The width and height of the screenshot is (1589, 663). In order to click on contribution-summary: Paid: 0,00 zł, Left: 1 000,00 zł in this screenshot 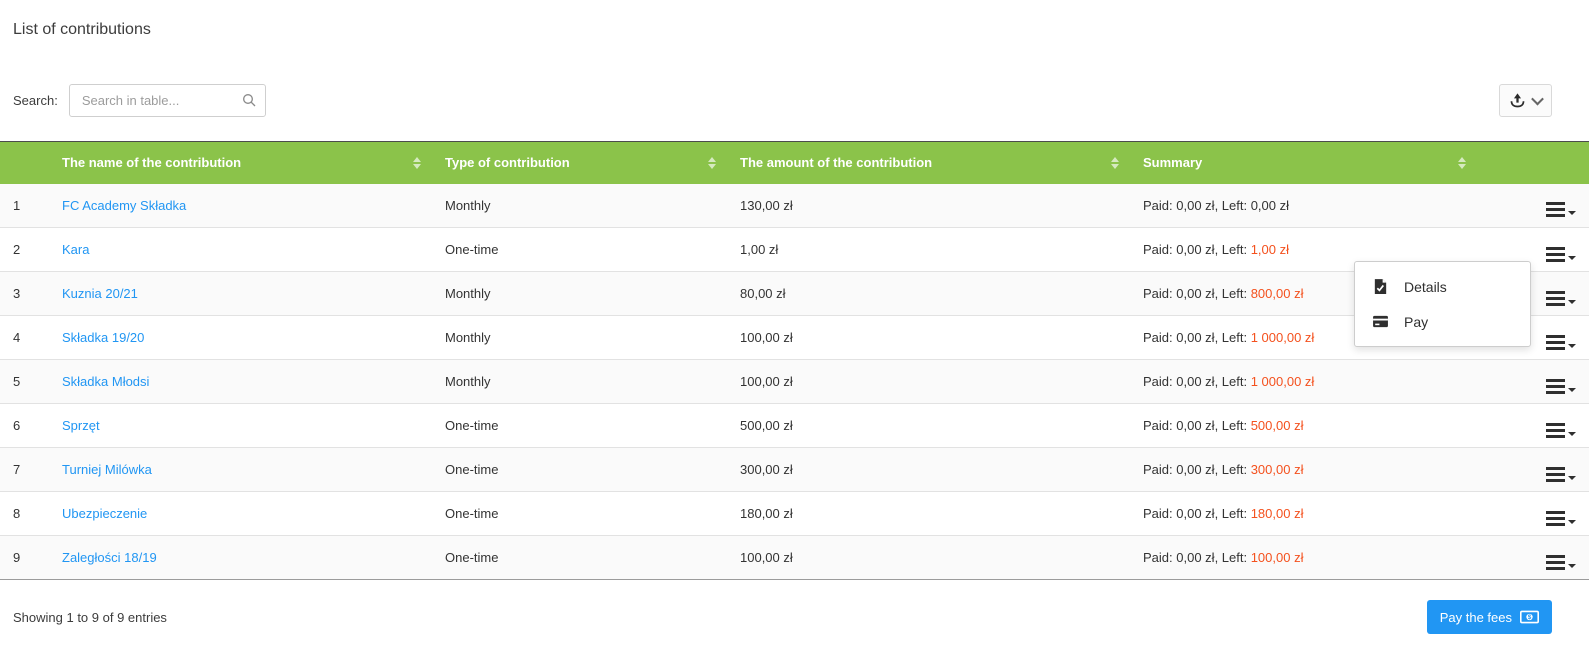, I will do `click(1304, 381)`.